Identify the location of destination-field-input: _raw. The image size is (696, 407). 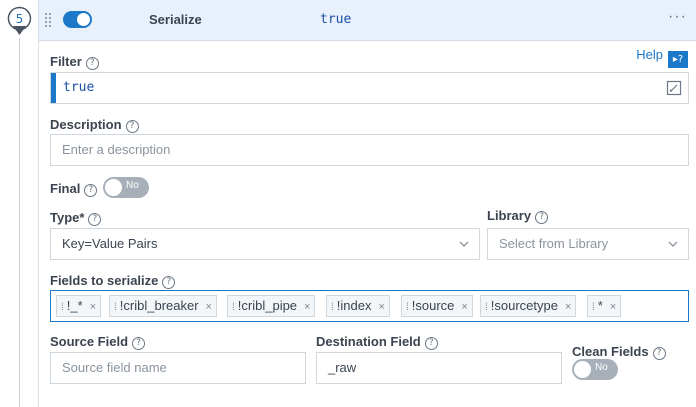
(439, 368).